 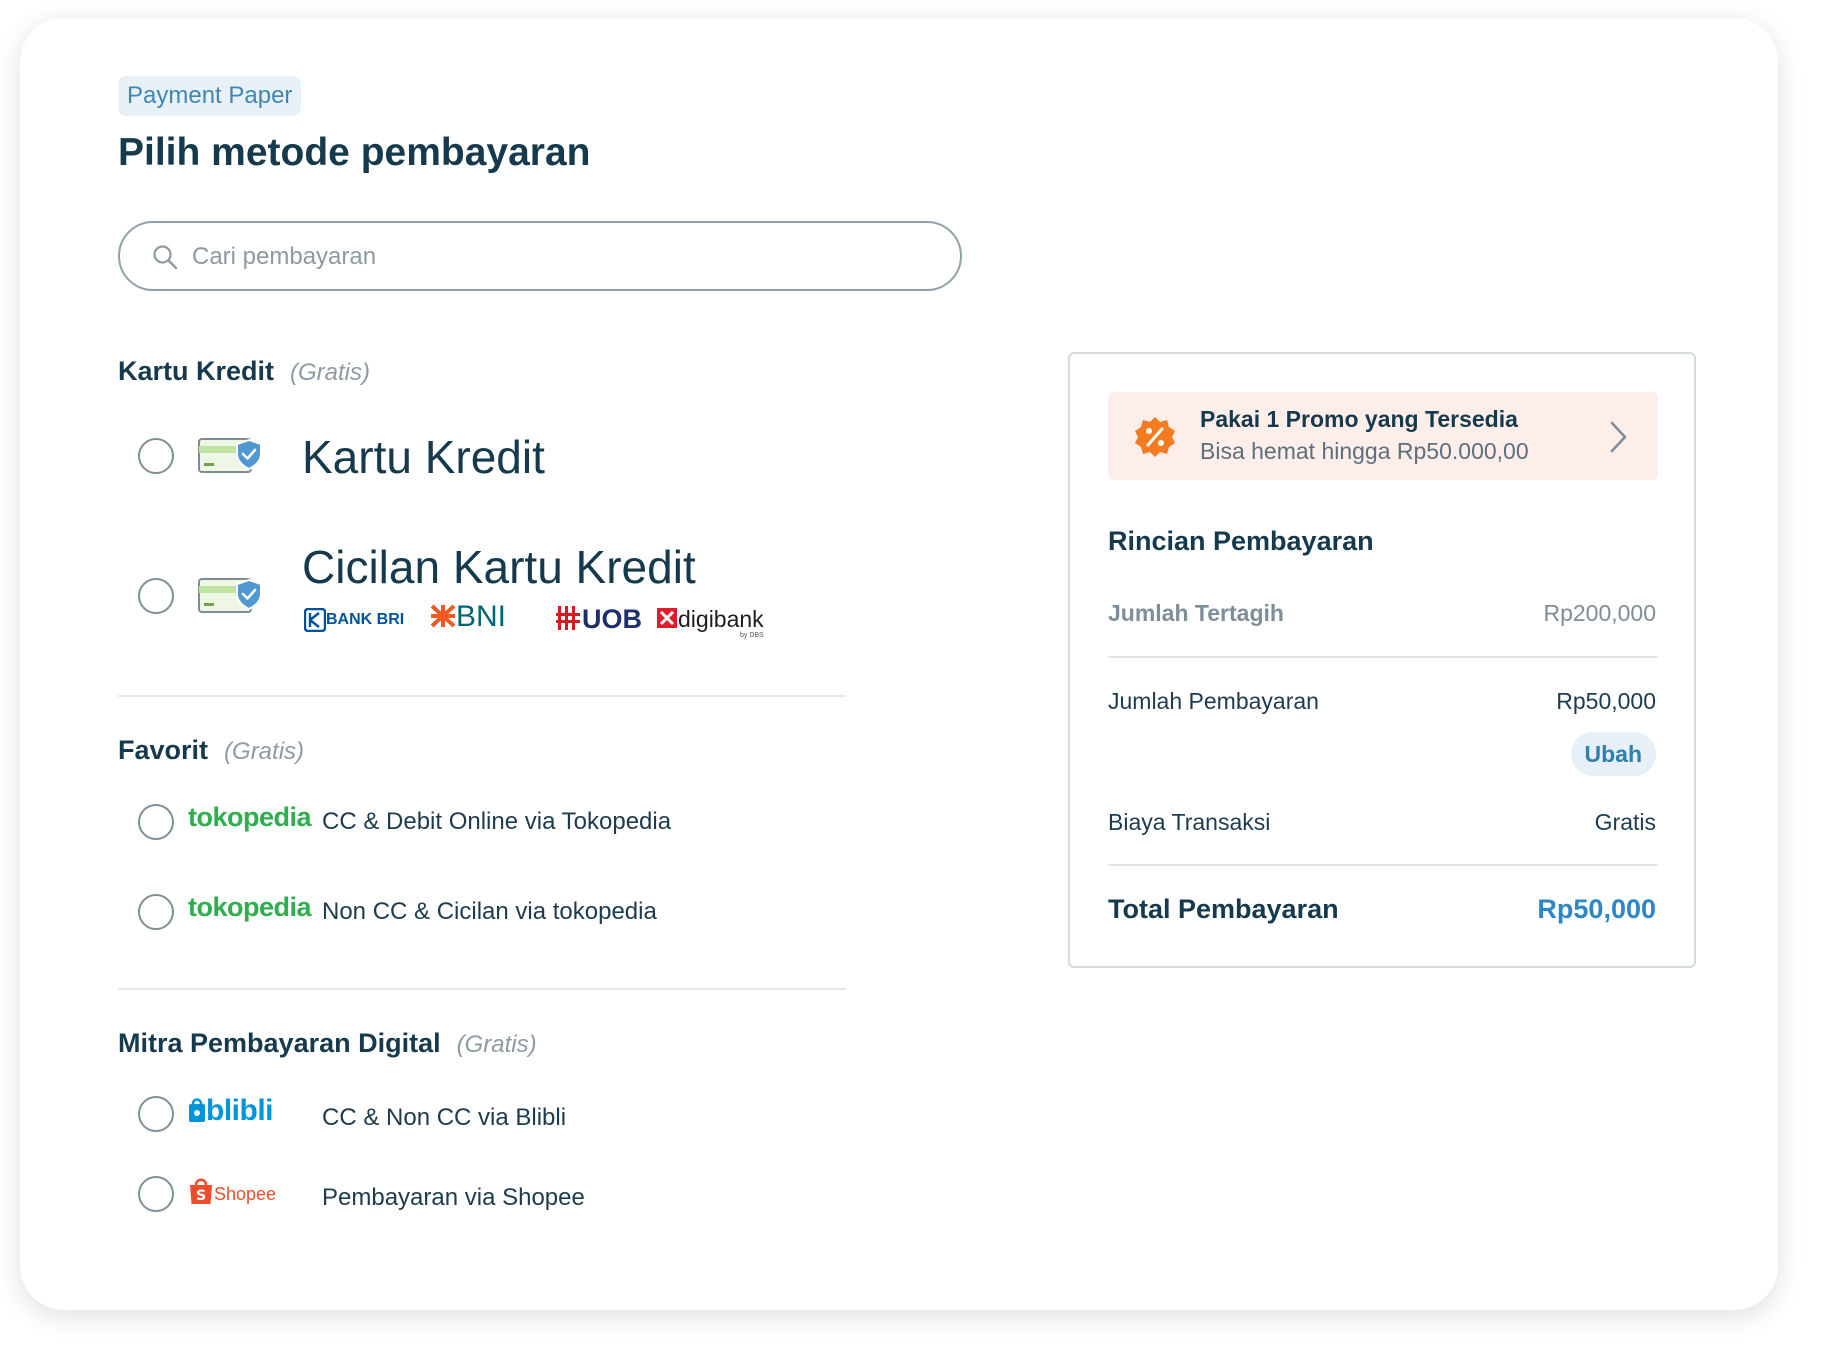 What do you see at coordinates (163, 750) in the screenshot?
I see `section-title: Favorit` at bounding box center [163, 750].